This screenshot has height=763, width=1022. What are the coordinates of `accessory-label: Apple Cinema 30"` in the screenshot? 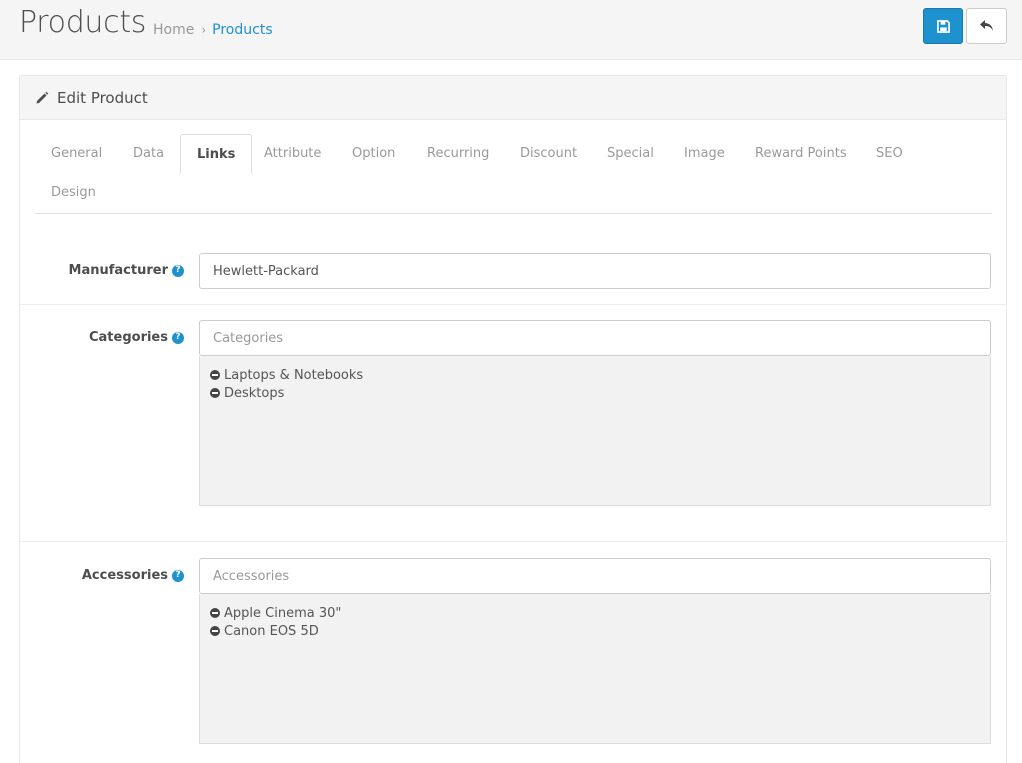 It's located at (283, 613).